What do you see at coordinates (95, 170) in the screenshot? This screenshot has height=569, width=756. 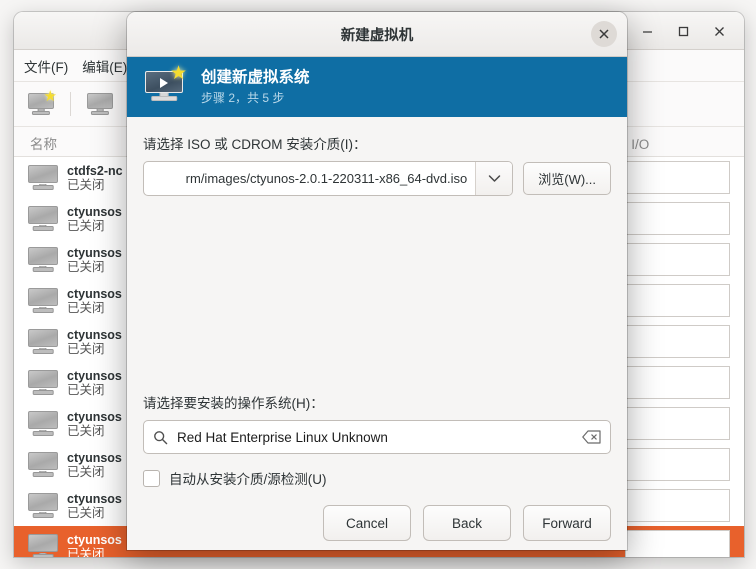 I see `vm-name: ctdfs2-nc` at bounding box center [95, 170].